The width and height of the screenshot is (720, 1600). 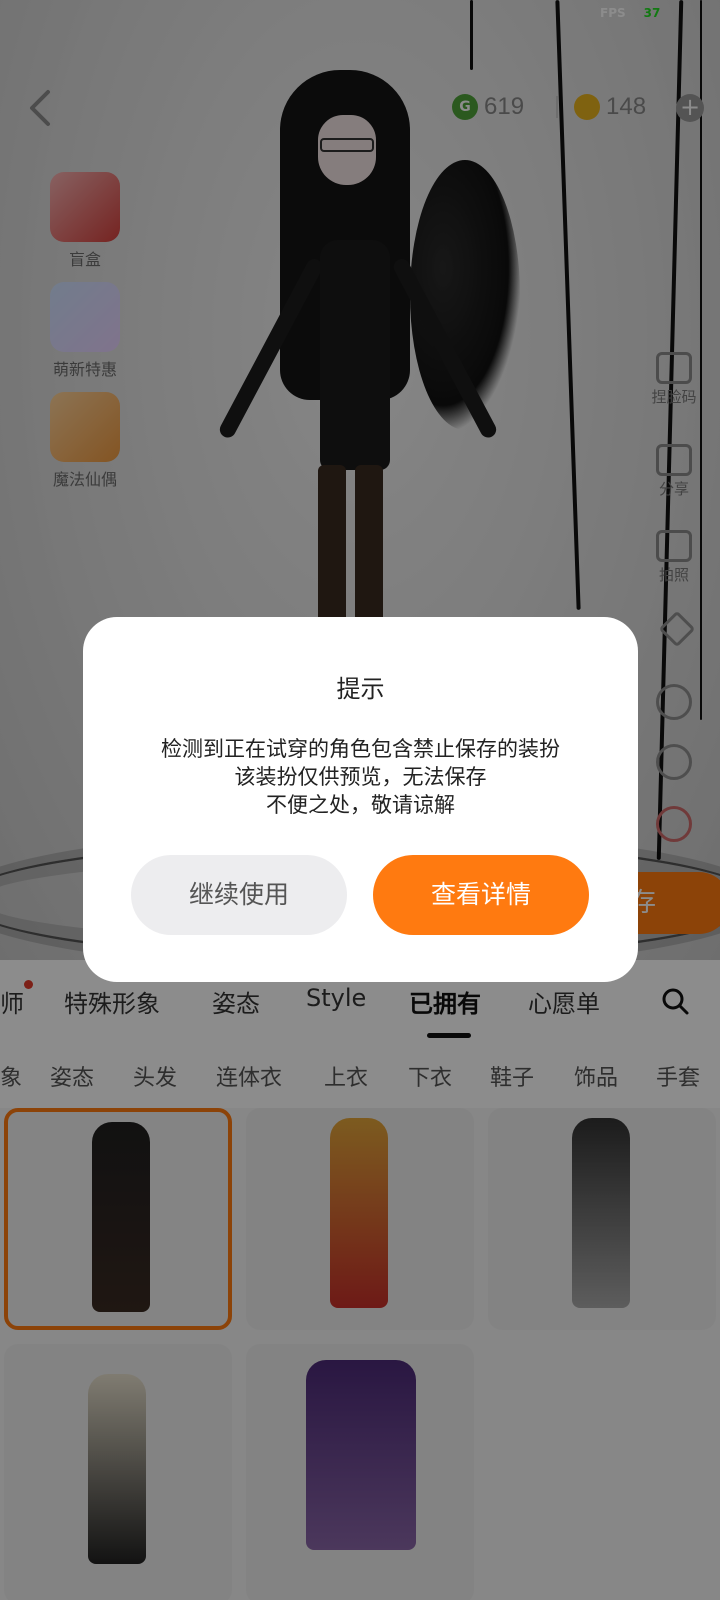 I want to click on continue-using-button: 继续使用, so click(x=239, y=895).